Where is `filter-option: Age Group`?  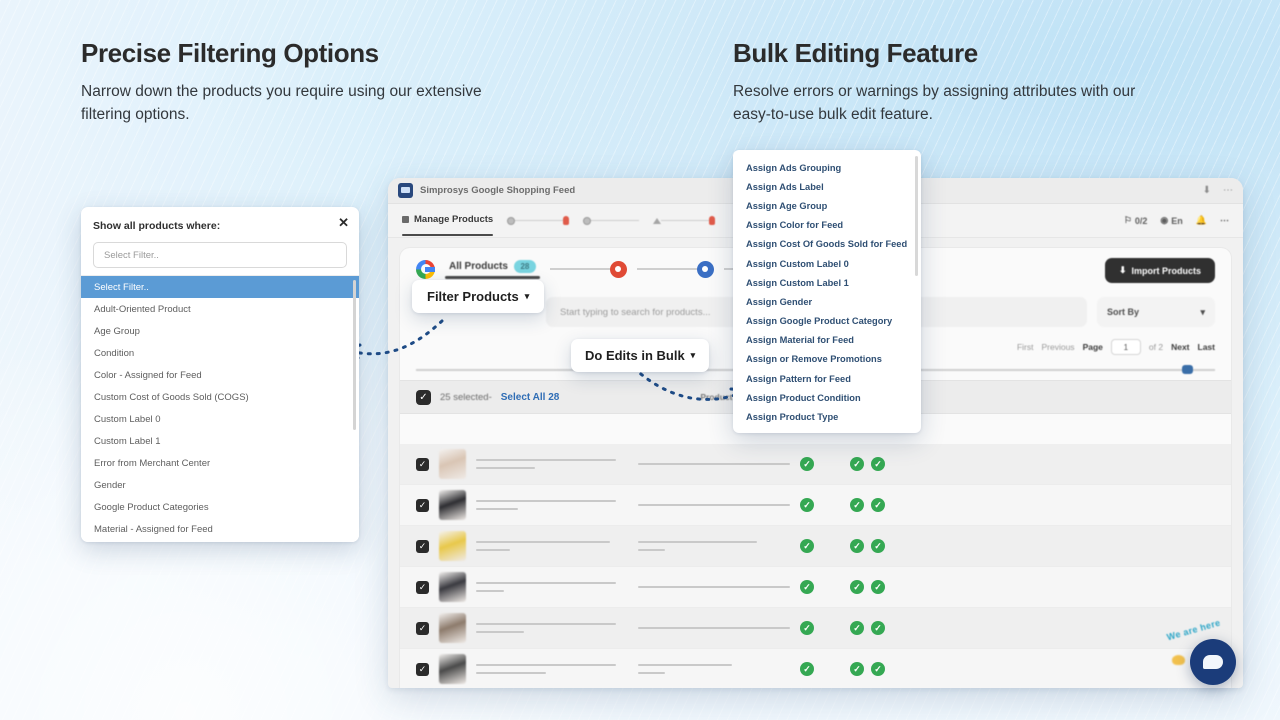
filter-option: Age Group is located at coordinates (220, 331).